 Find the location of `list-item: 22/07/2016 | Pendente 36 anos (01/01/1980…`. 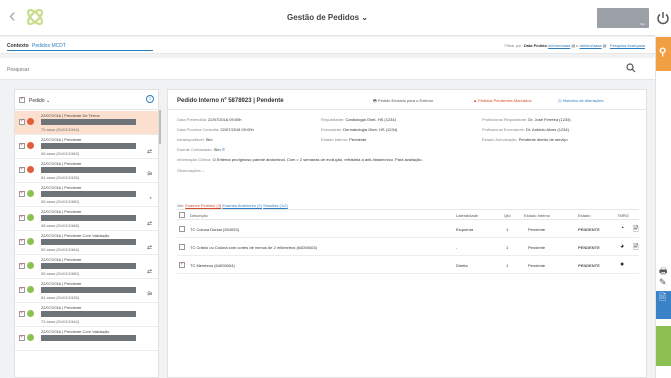

list-item: 22/07/2016 | Pendente 36 anos (01/01/1980… is located at coordinates (86, 195).